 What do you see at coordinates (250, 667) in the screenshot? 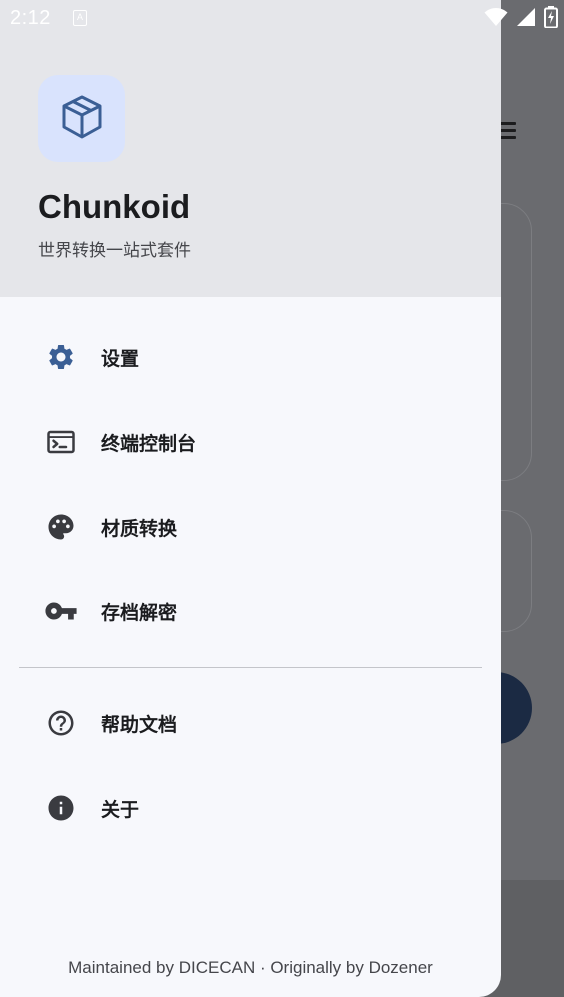
I see `divider` at bounding box center [250, 667].